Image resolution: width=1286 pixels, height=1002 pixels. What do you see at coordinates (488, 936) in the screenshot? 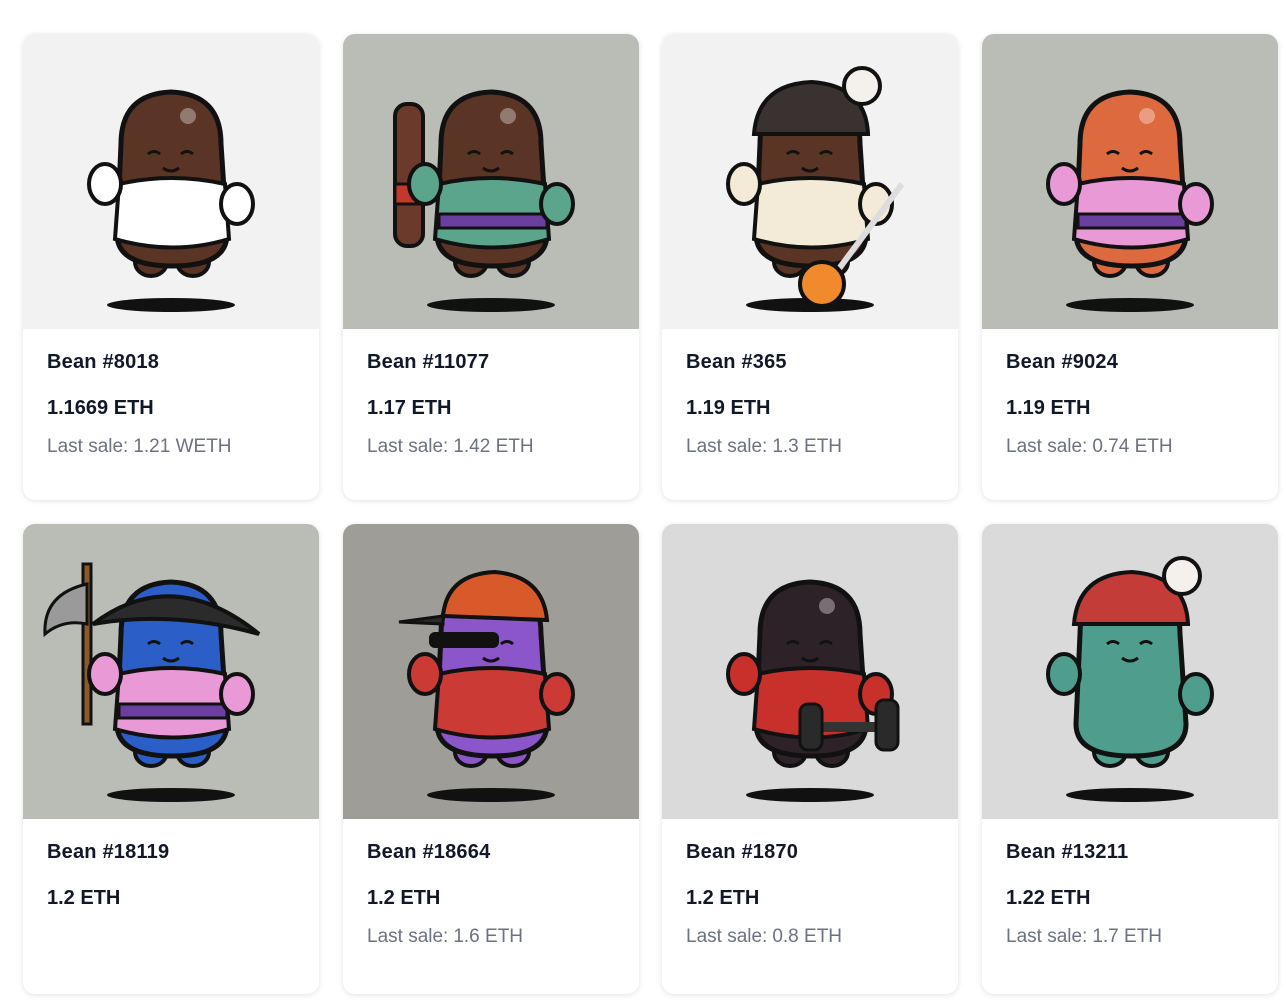
I see `last-sale-value: 1.6 ETH` at bounding box center [488, 936].